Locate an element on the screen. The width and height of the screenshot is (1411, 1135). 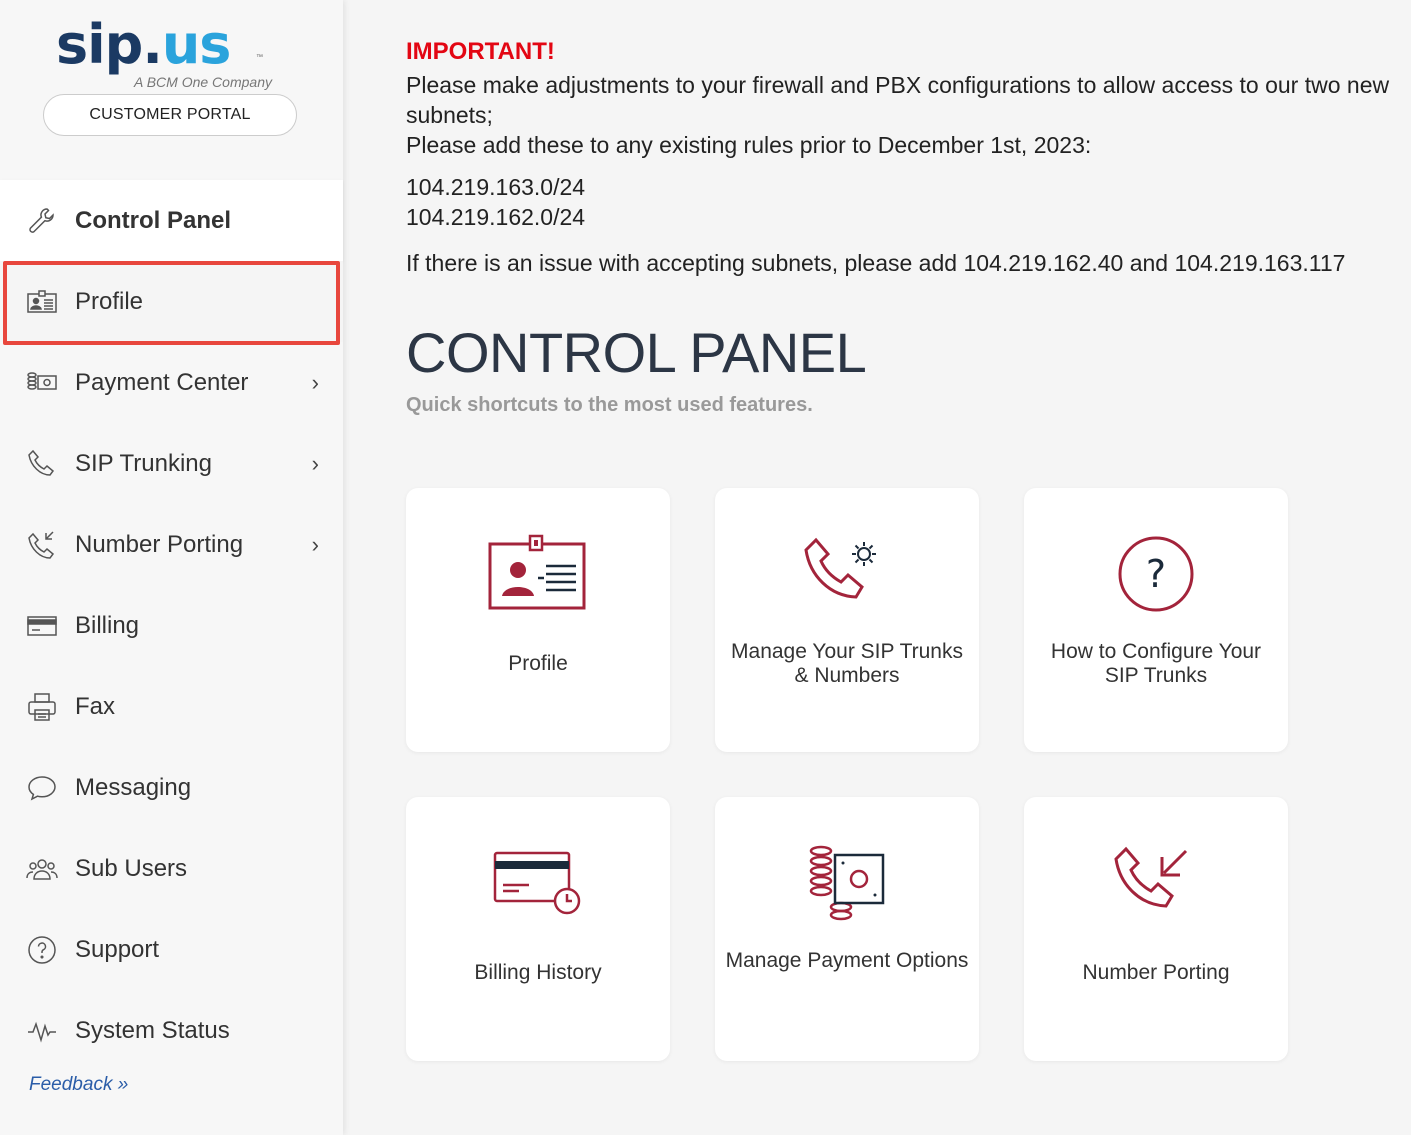
sidebar-item-number-porting: Number Porting › is located at coordinates (171, 544).